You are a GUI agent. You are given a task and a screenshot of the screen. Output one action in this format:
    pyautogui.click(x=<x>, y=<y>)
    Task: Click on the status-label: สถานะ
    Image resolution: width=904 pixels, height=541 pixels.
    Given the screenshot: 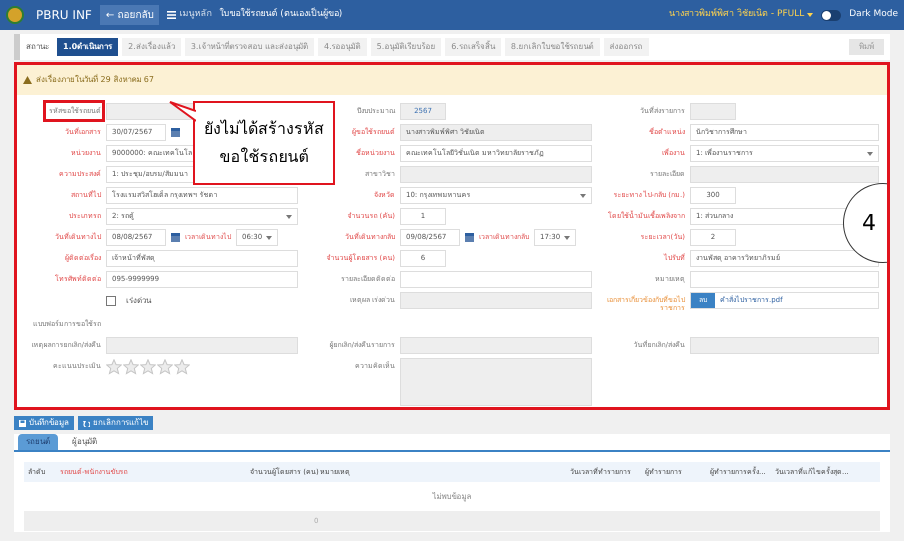 What is the action you would take?
    pyautogui.click(x=37, y=47)
    